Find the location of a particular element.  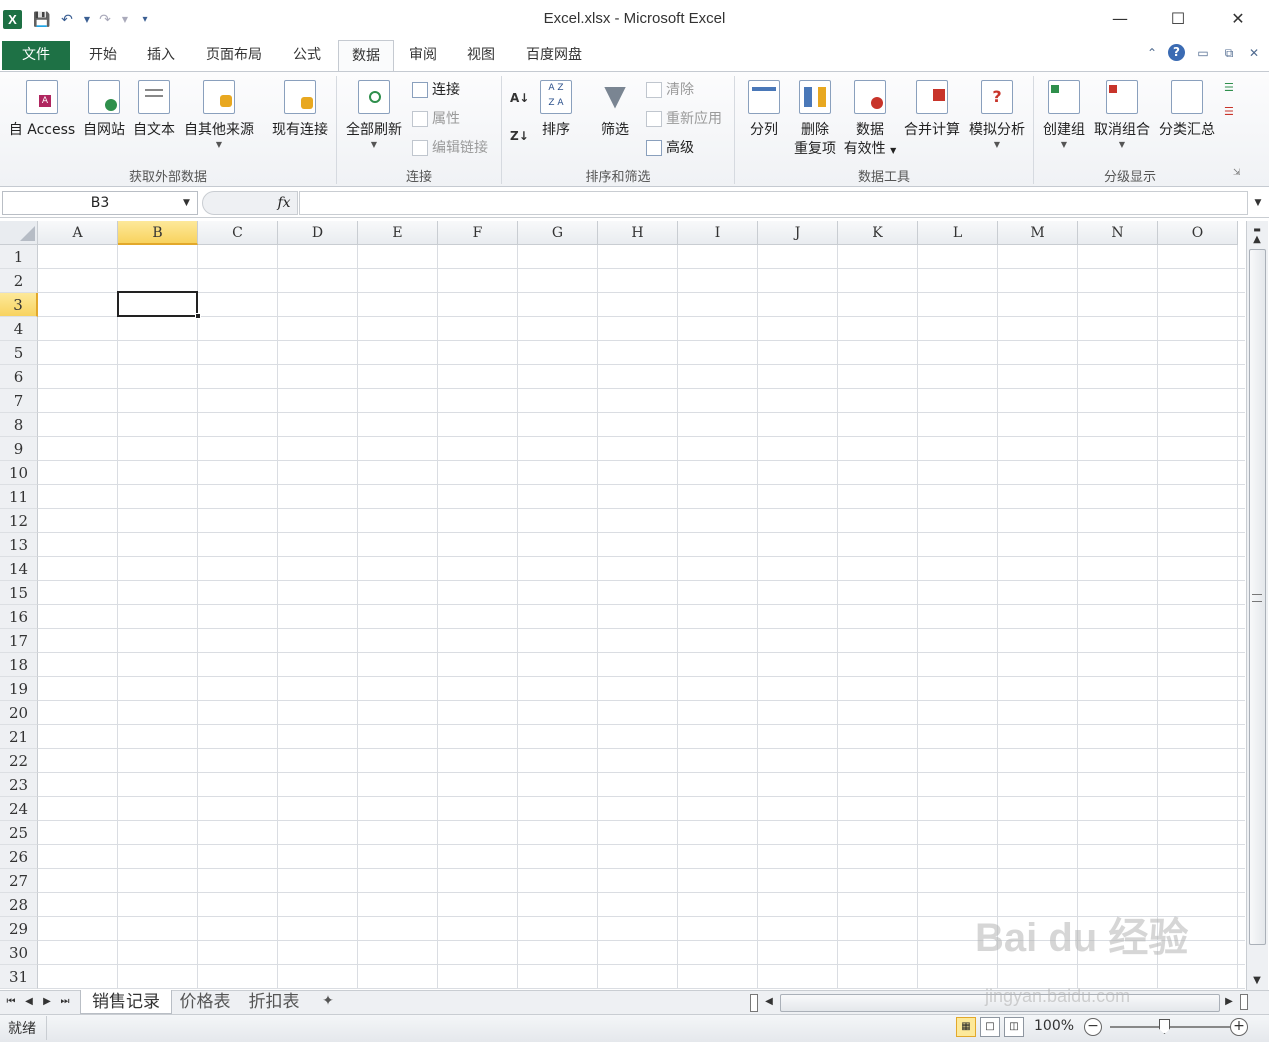

row-header-24: 24 is located at coordinates (19, 809).